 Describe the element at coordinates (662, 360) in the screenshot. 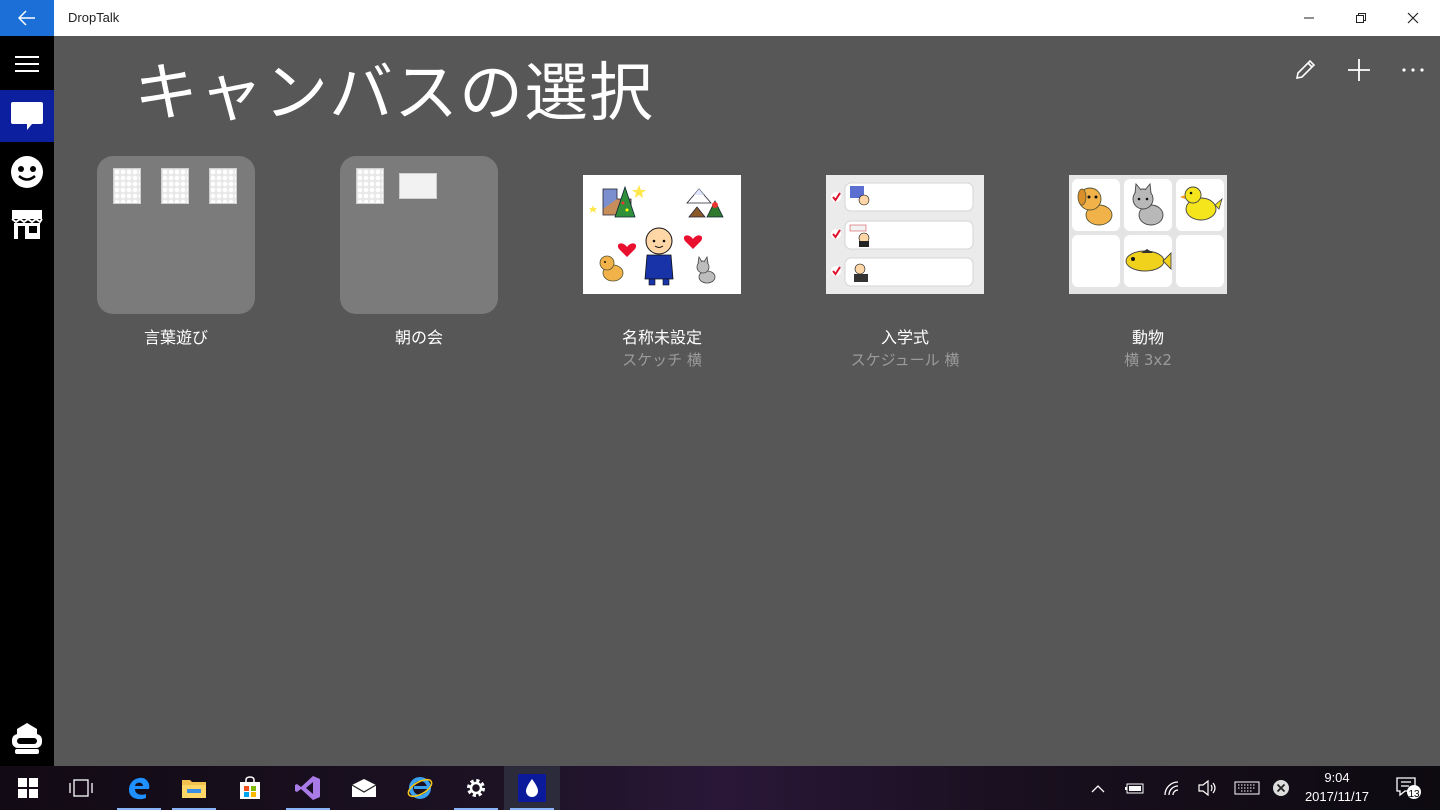

I see `tile-subtitle: スケッチ 横` at that location.